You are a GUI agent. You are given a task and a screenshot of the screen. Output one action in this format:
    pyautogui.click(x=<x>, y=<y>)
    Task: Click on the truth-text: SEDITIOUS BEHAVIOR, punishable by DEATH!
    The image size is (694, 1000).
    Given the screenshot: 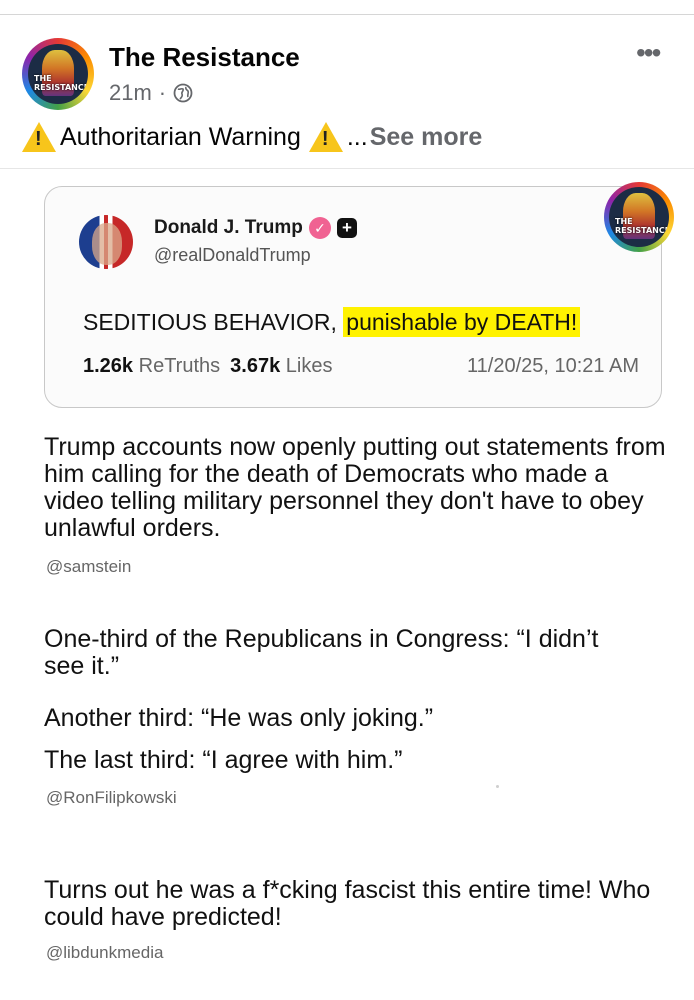 What is the action you would take?
    pyautogui.click(x=332, y=322)
    